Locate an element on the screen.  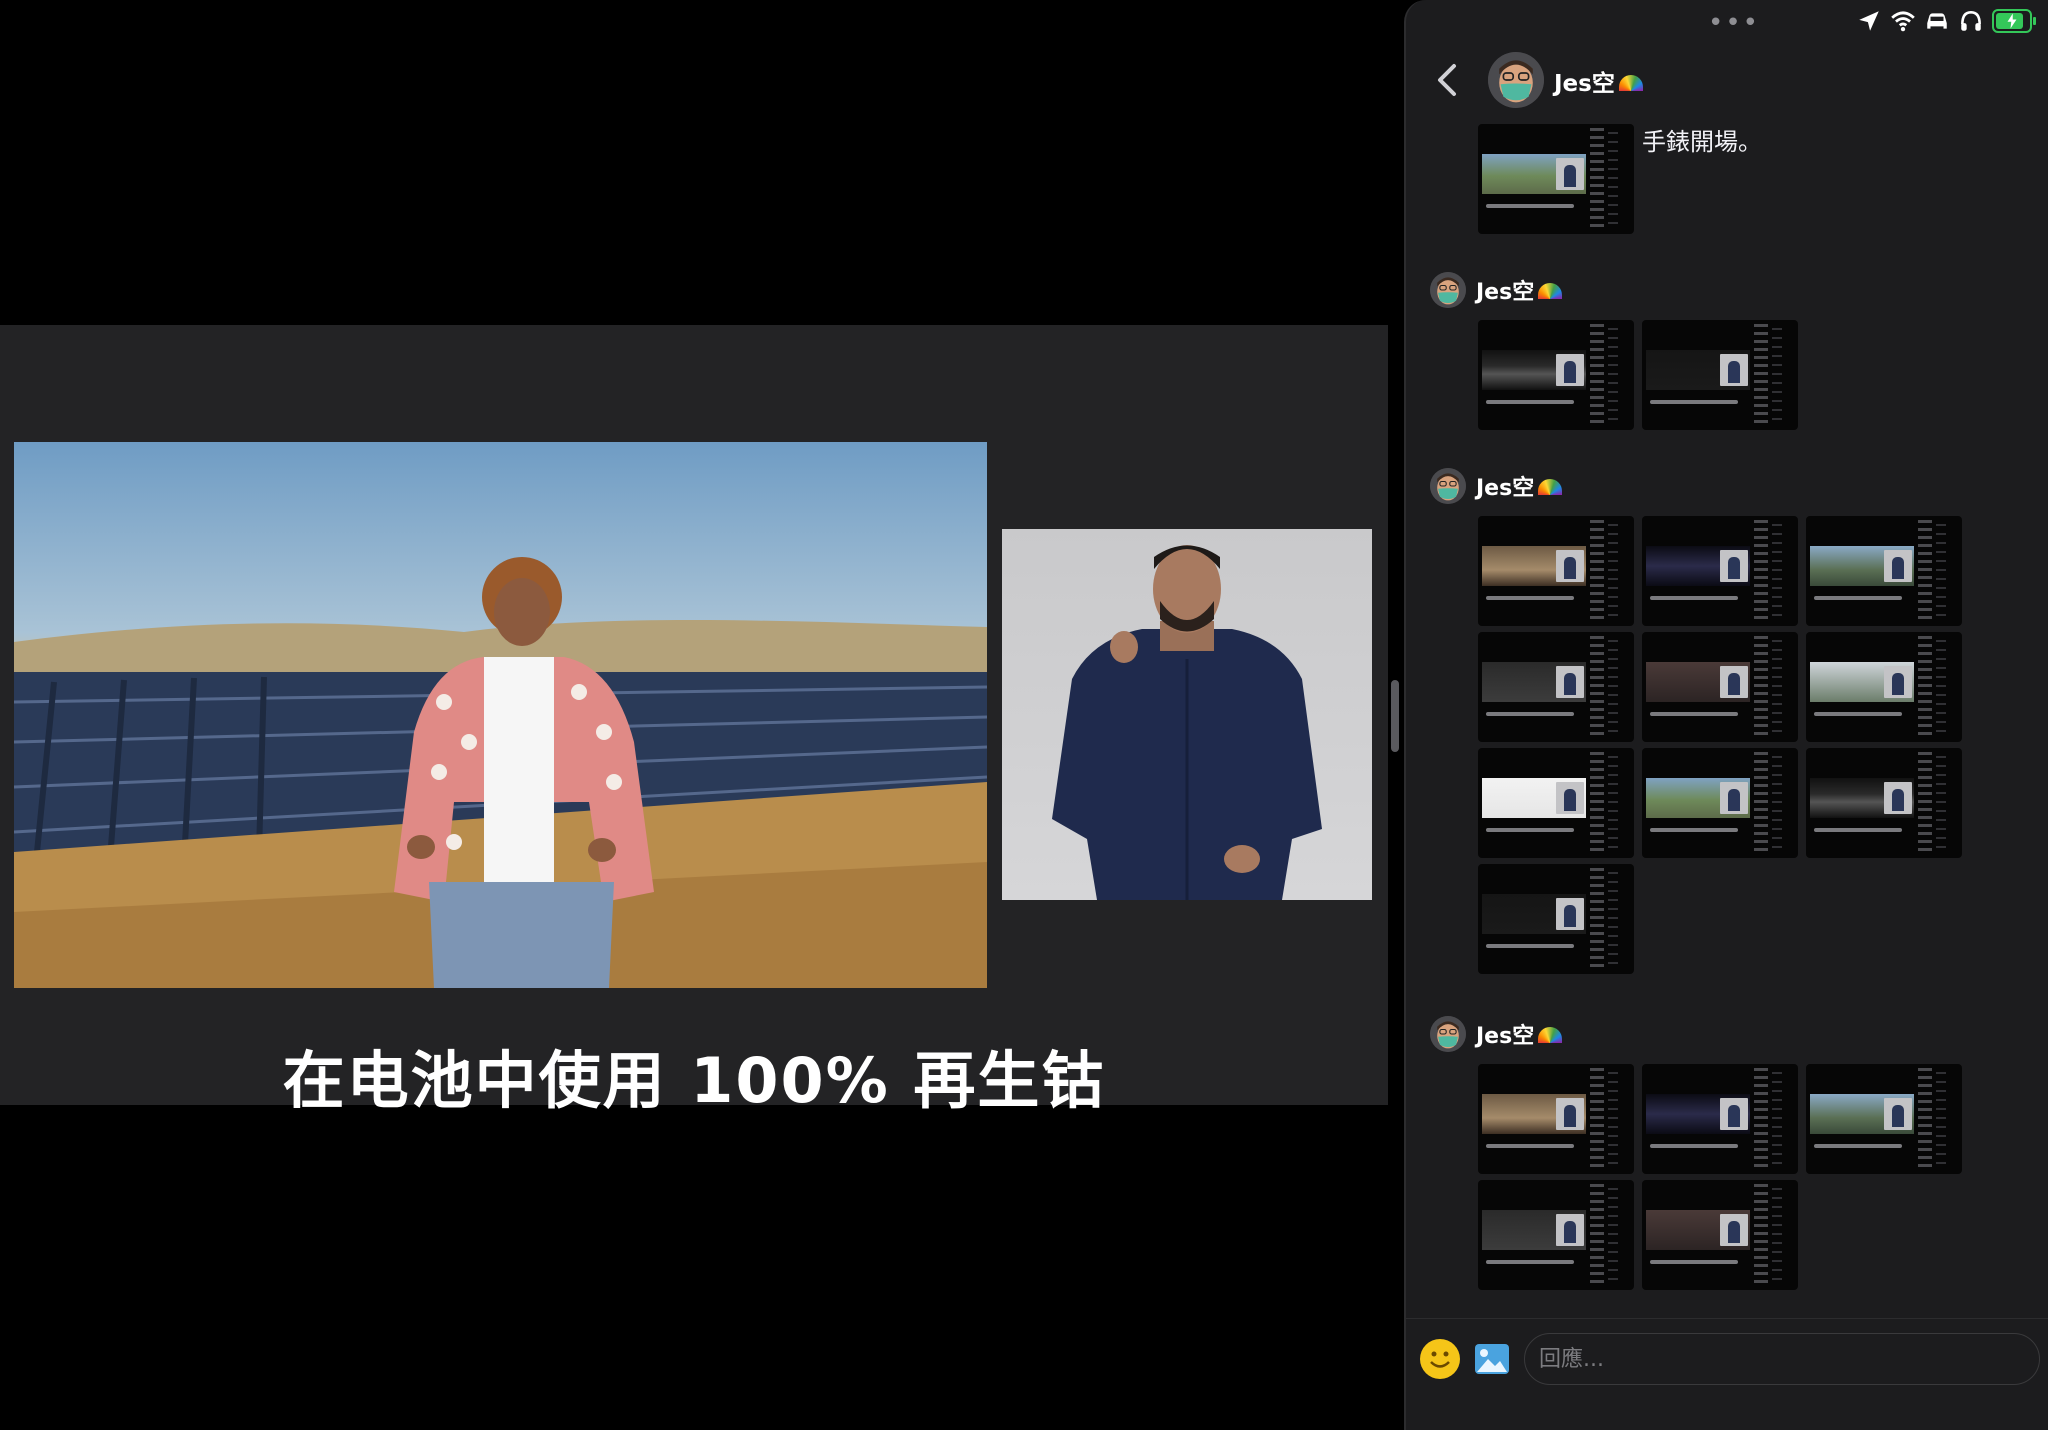
sign-language-interpreter-video is located at coordinates (1187, 714).